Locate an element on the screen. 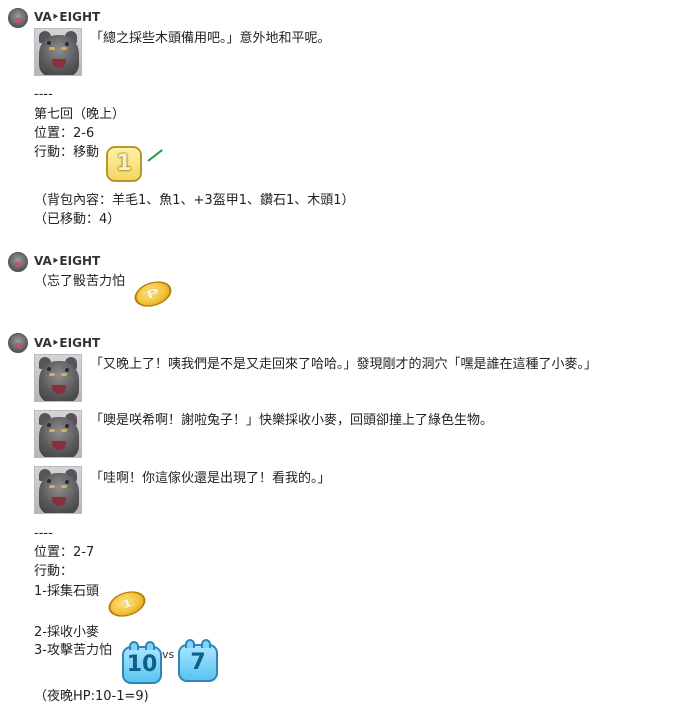  action-text: 行動：移動 is located at coordinates (67, 152).